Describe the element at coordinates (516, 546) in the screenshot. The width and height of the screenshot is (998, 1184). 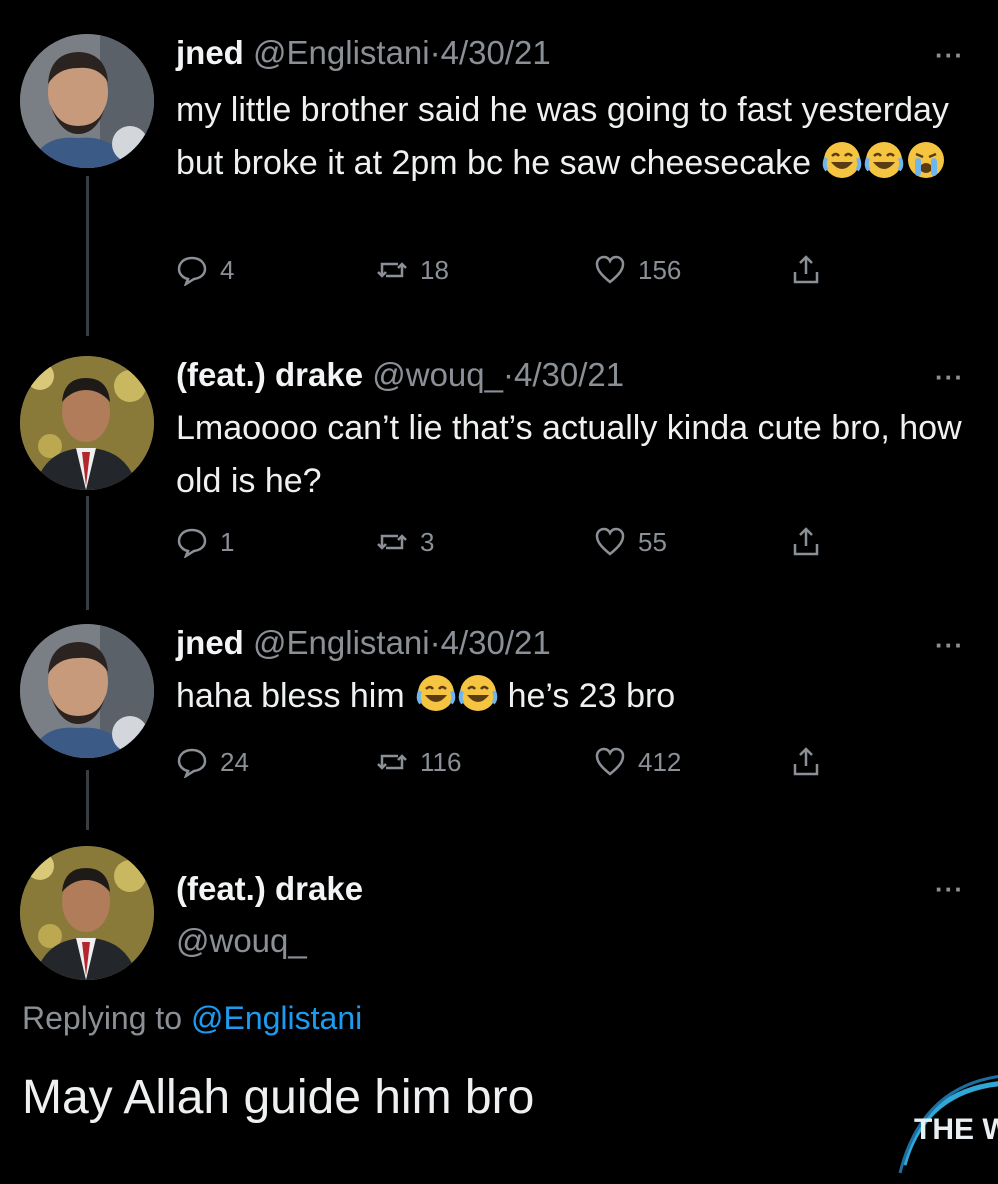
I see `tweet-actions: 1 3 55` at that location.